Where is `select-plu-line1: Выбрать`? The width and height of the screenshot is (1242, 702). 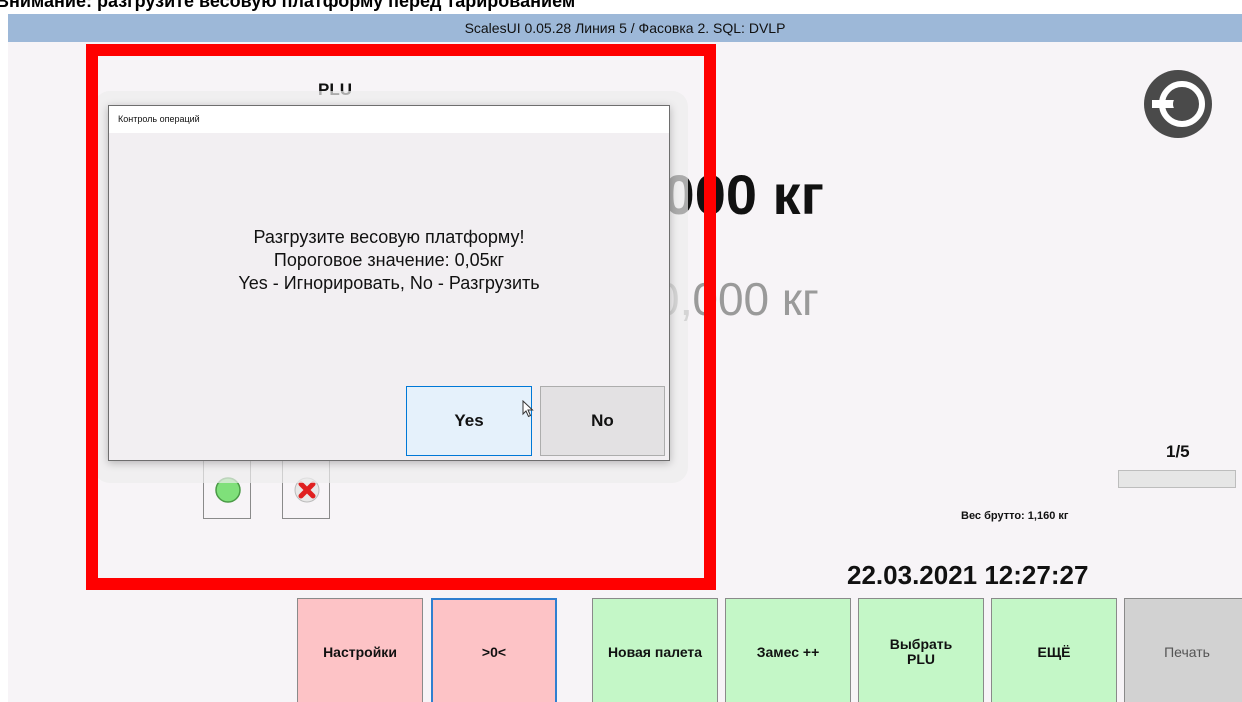
select-plu-line1: Выбрать is located at coordinates (921, 644).